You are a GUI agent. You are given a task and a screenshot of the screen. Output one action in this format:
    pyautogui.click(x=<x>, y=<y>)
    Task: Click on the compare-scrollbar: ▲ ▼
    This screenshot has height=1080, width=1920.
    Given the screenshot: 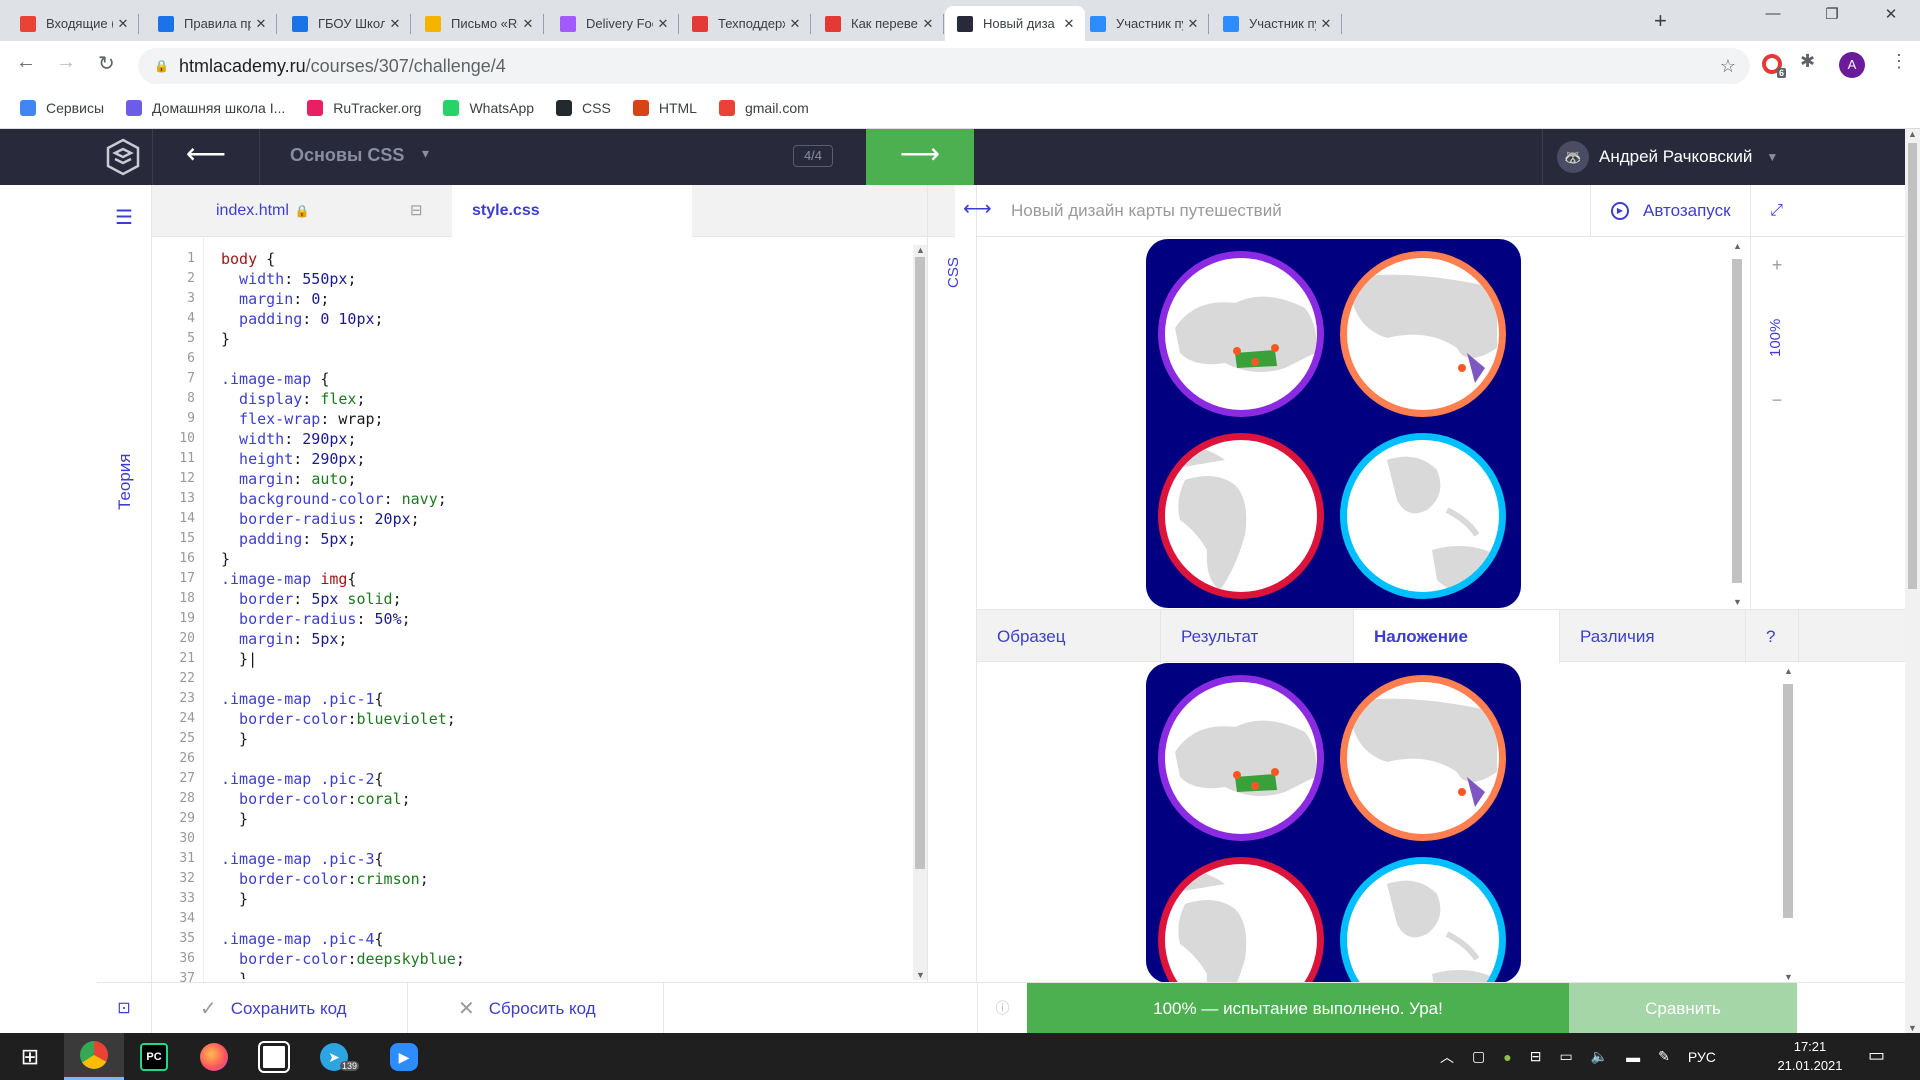 What is the action you would take?
    pyautogui.click(x=1788, y=824)
    